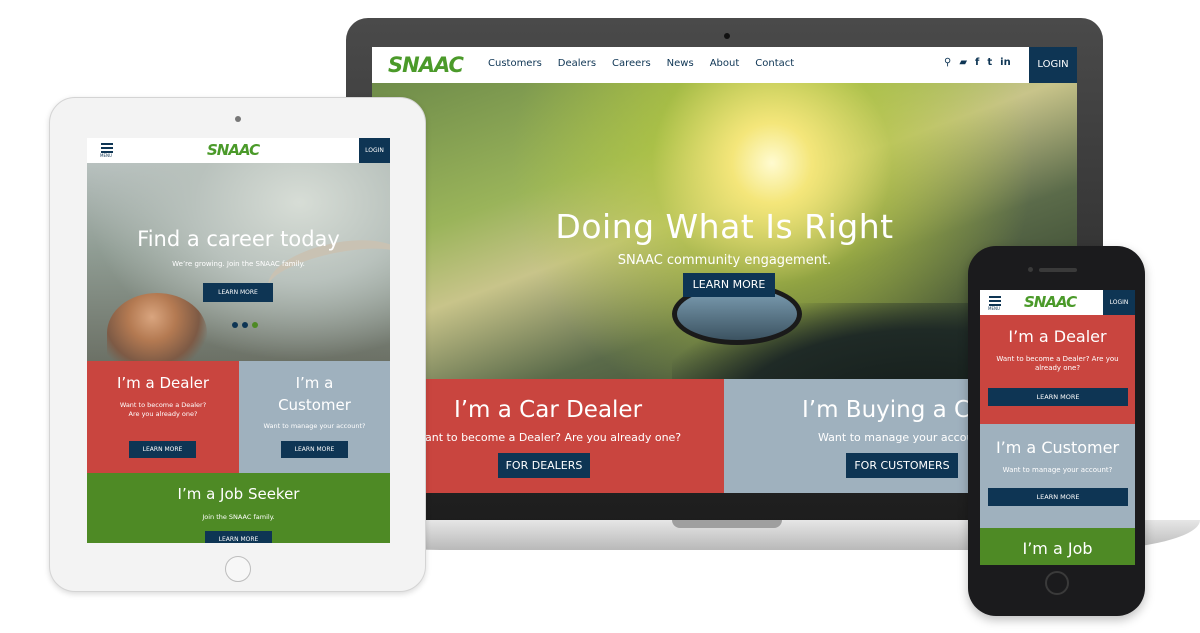 The width and height of the screenshot is (1200, 633). Describe the element at coordinates (989, 62) in the screenshot. I see `twitter-icon: t` at that location.